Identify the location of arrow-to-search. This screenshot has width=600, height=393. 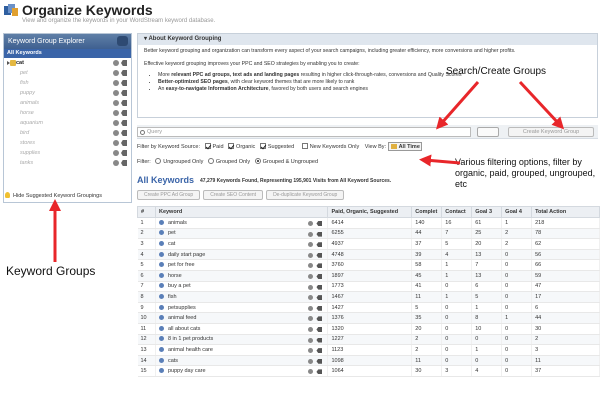
(458, 105).